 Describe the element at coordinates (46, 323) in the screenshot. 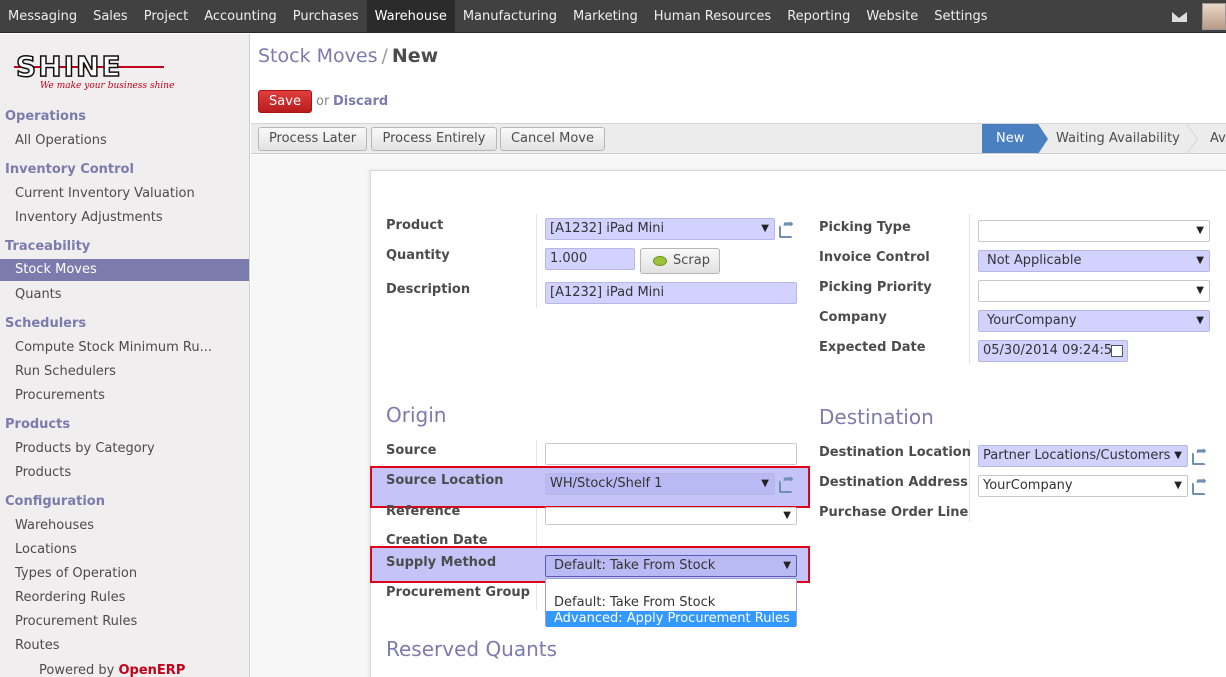

I see `sidebar-section-schedulers: Schedulers` at that location.